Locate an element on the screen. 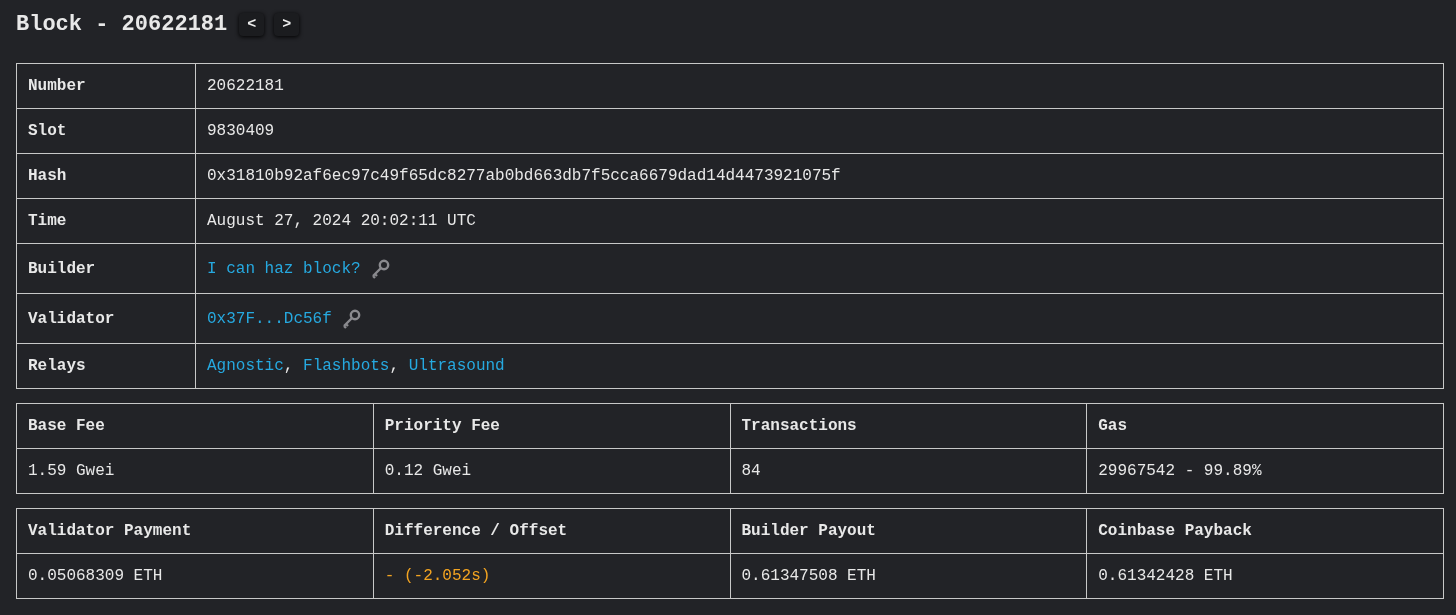 The image size is (1456, 615). field-label: Validator is located at coordinates (106, 318).